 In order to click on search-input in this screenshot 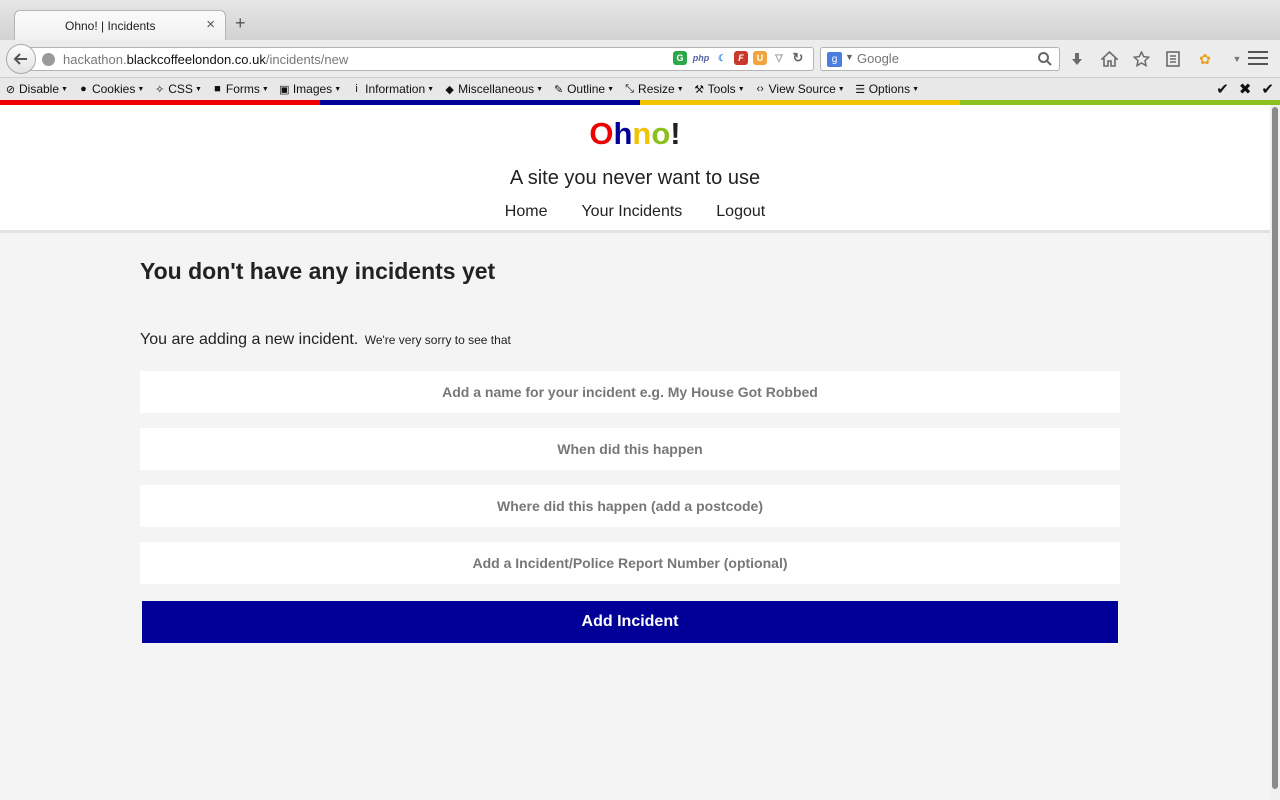, I will do `click(942, 58)`.